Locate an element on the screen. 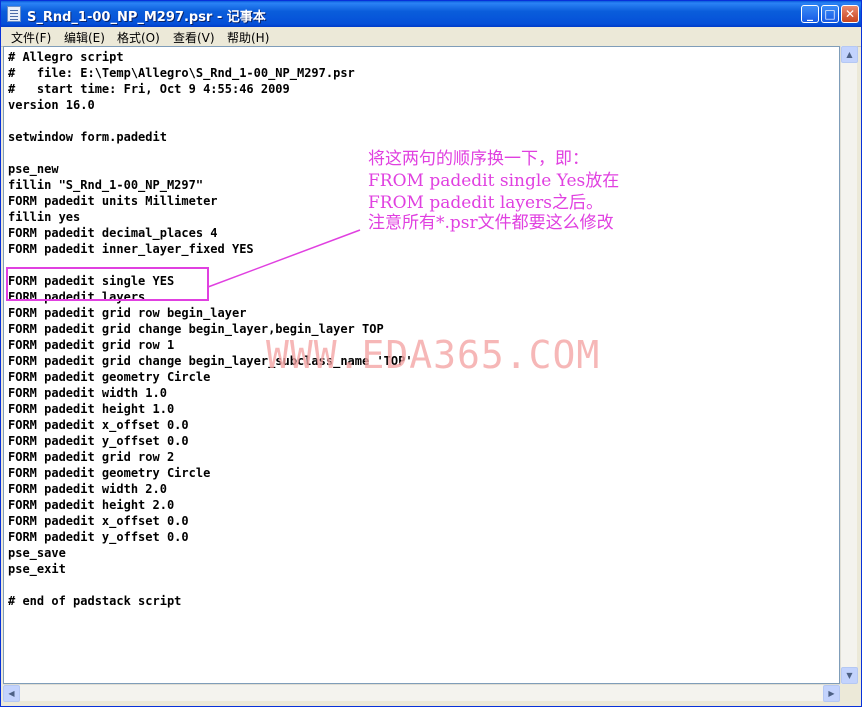 The image size is (862, 707). maximize-button: □ is located at coordinates (830, 14).